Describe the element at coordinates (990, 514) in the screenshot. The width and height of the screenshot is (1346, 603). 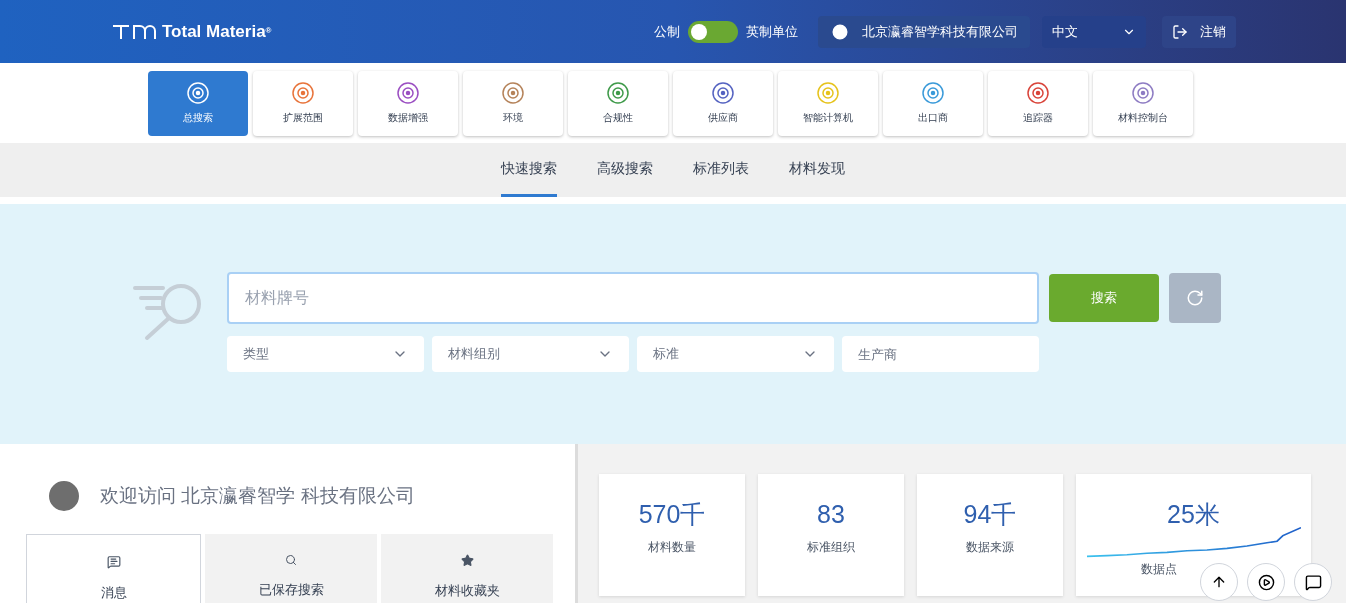
I see `stat-value: 94千` at that location.